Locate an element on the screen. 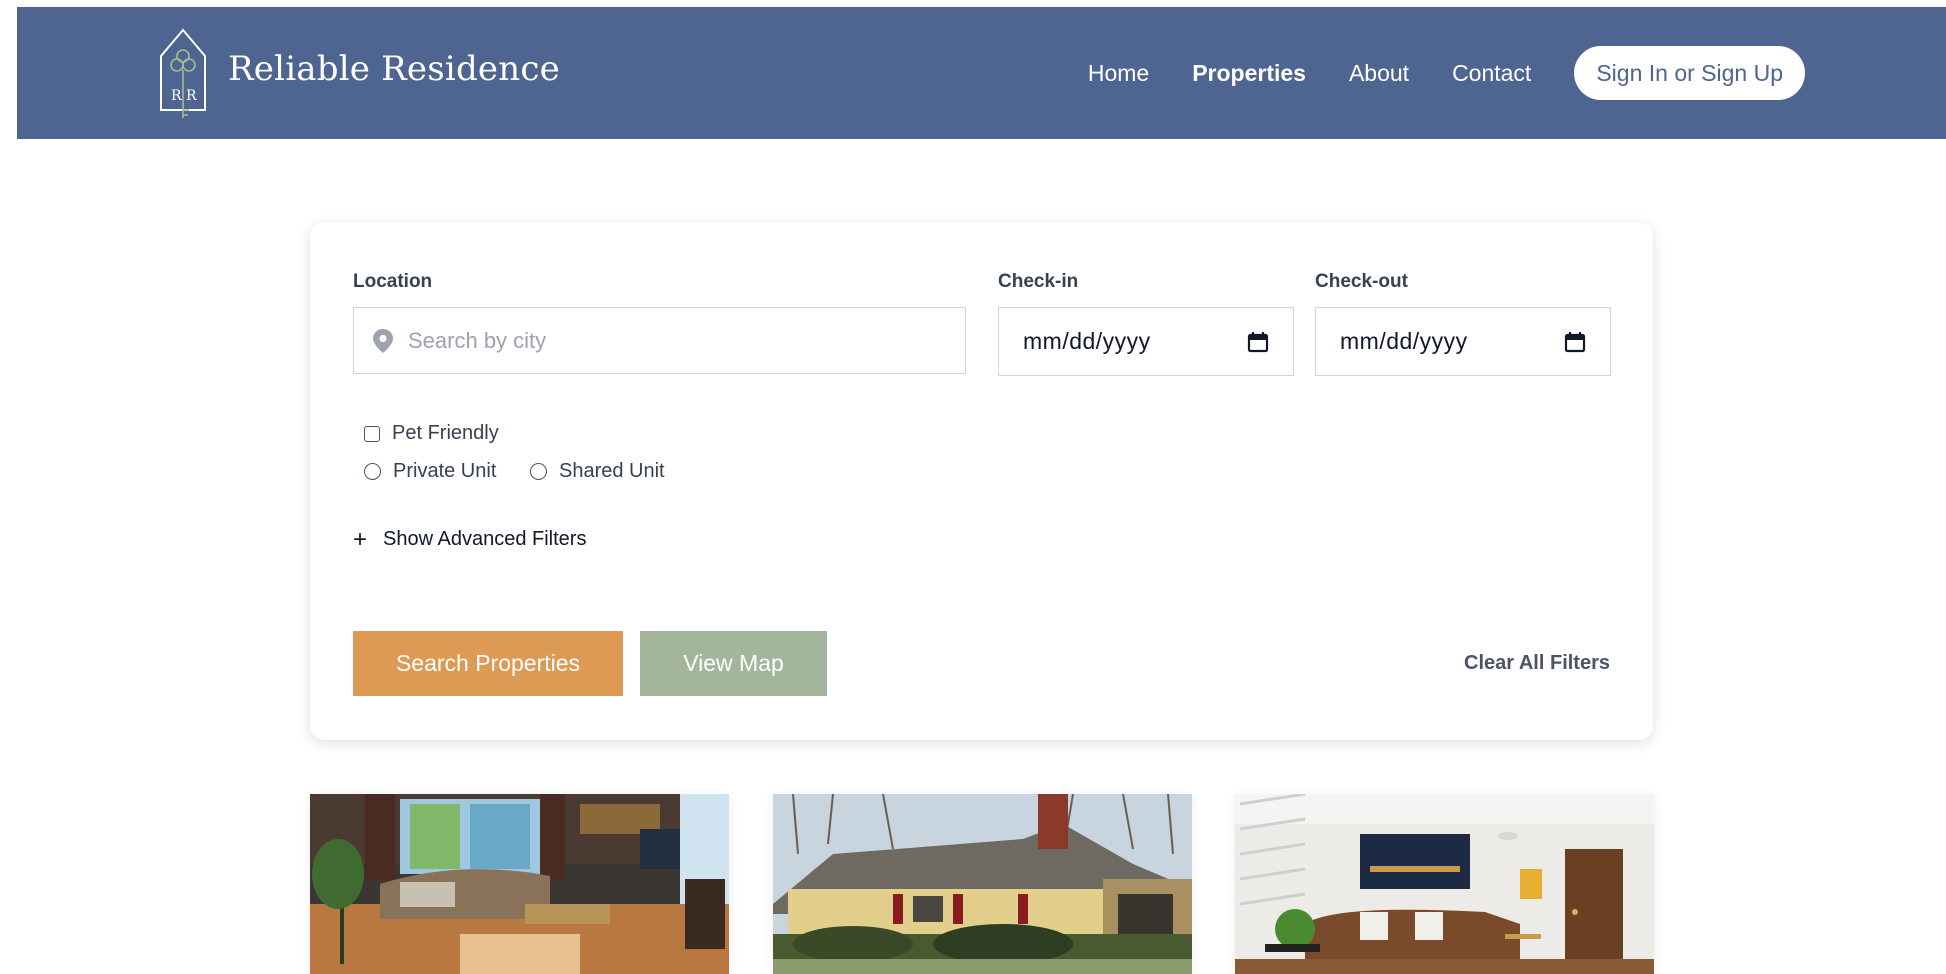  clear-all-filters-link: Clear All Filters is located at coordinates (1537, 663).